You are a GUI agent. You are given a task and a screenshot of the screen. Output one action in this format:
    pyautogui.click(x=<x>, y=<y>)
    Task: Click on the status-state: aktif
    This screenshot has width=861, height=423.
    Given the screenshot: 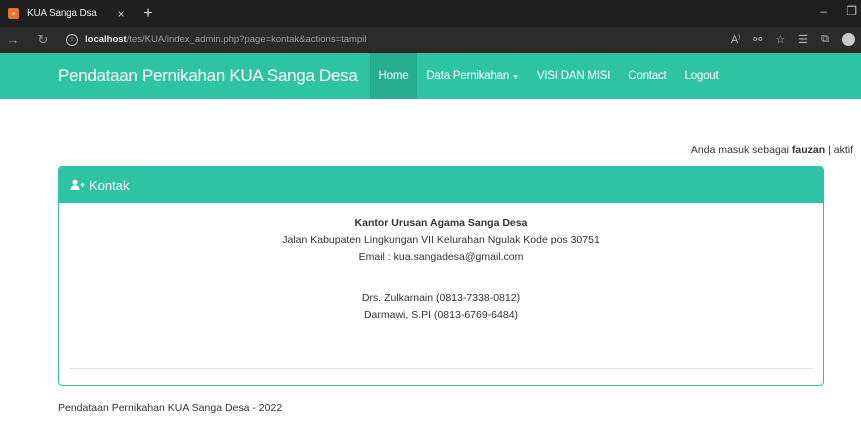 What is the action you would take?
    pyautogui.click(x=843, y=150)
    